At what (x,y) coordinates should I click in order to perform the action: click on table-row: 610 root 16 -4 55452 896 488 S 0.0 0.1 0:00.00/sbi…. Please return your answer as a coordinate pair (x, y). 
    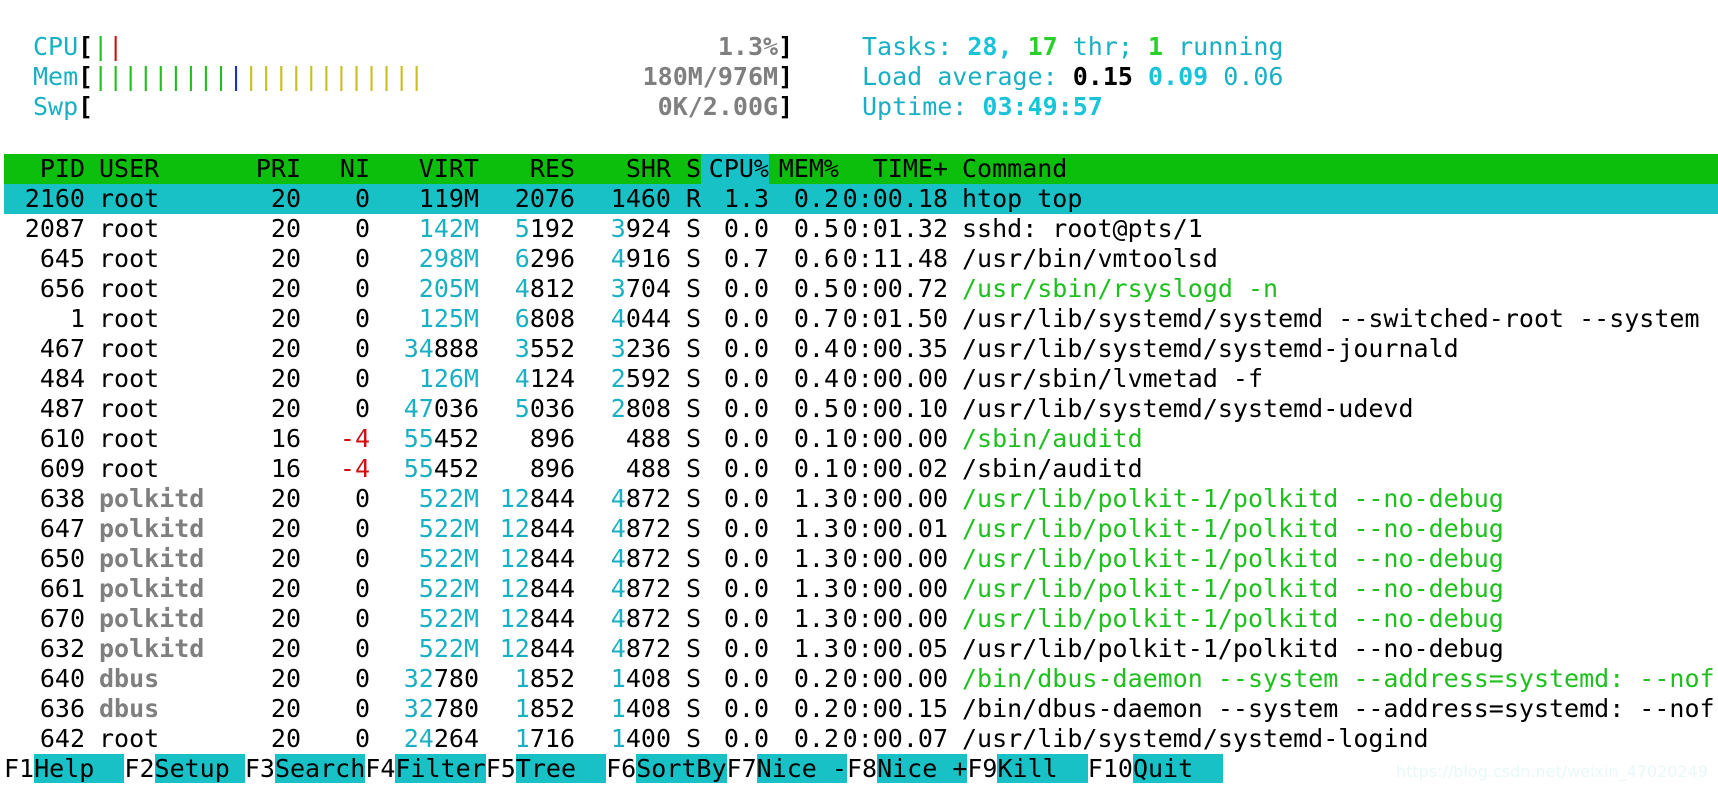
    Looking at the image, I should click on (861, 439).